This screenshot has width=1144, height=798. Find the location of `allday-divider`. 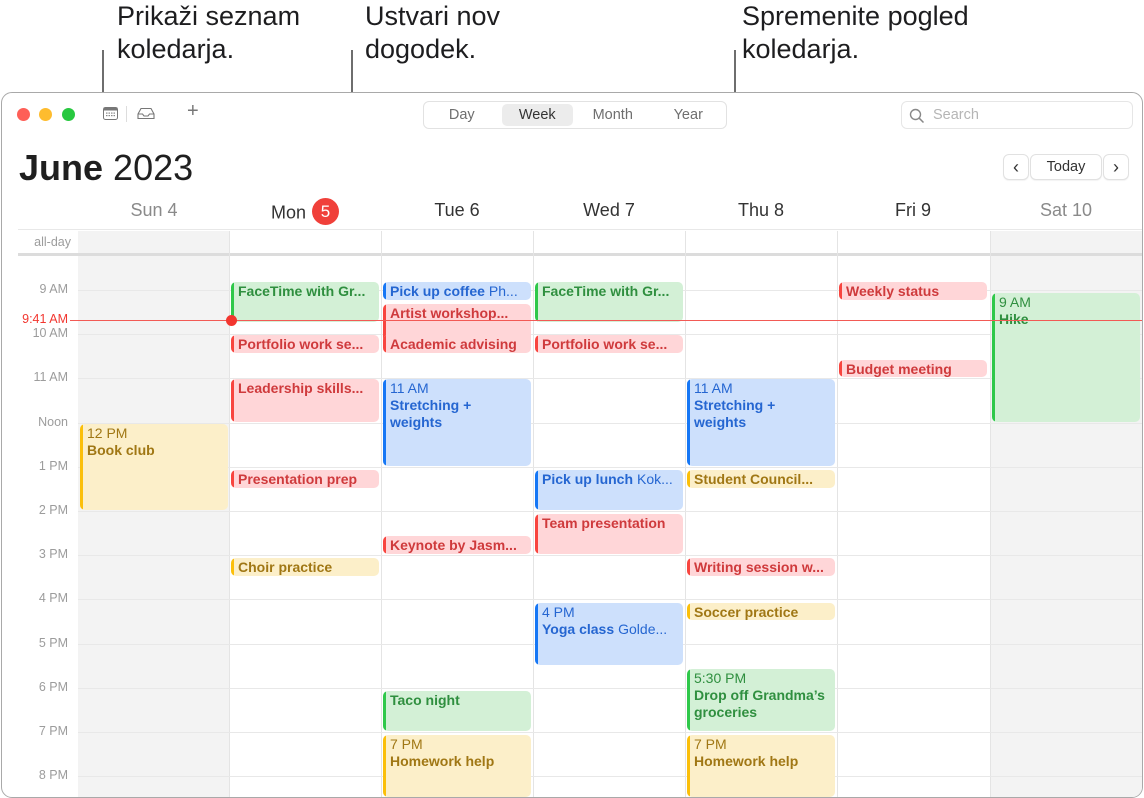

allday-divider is located at coordinates (580, 254).